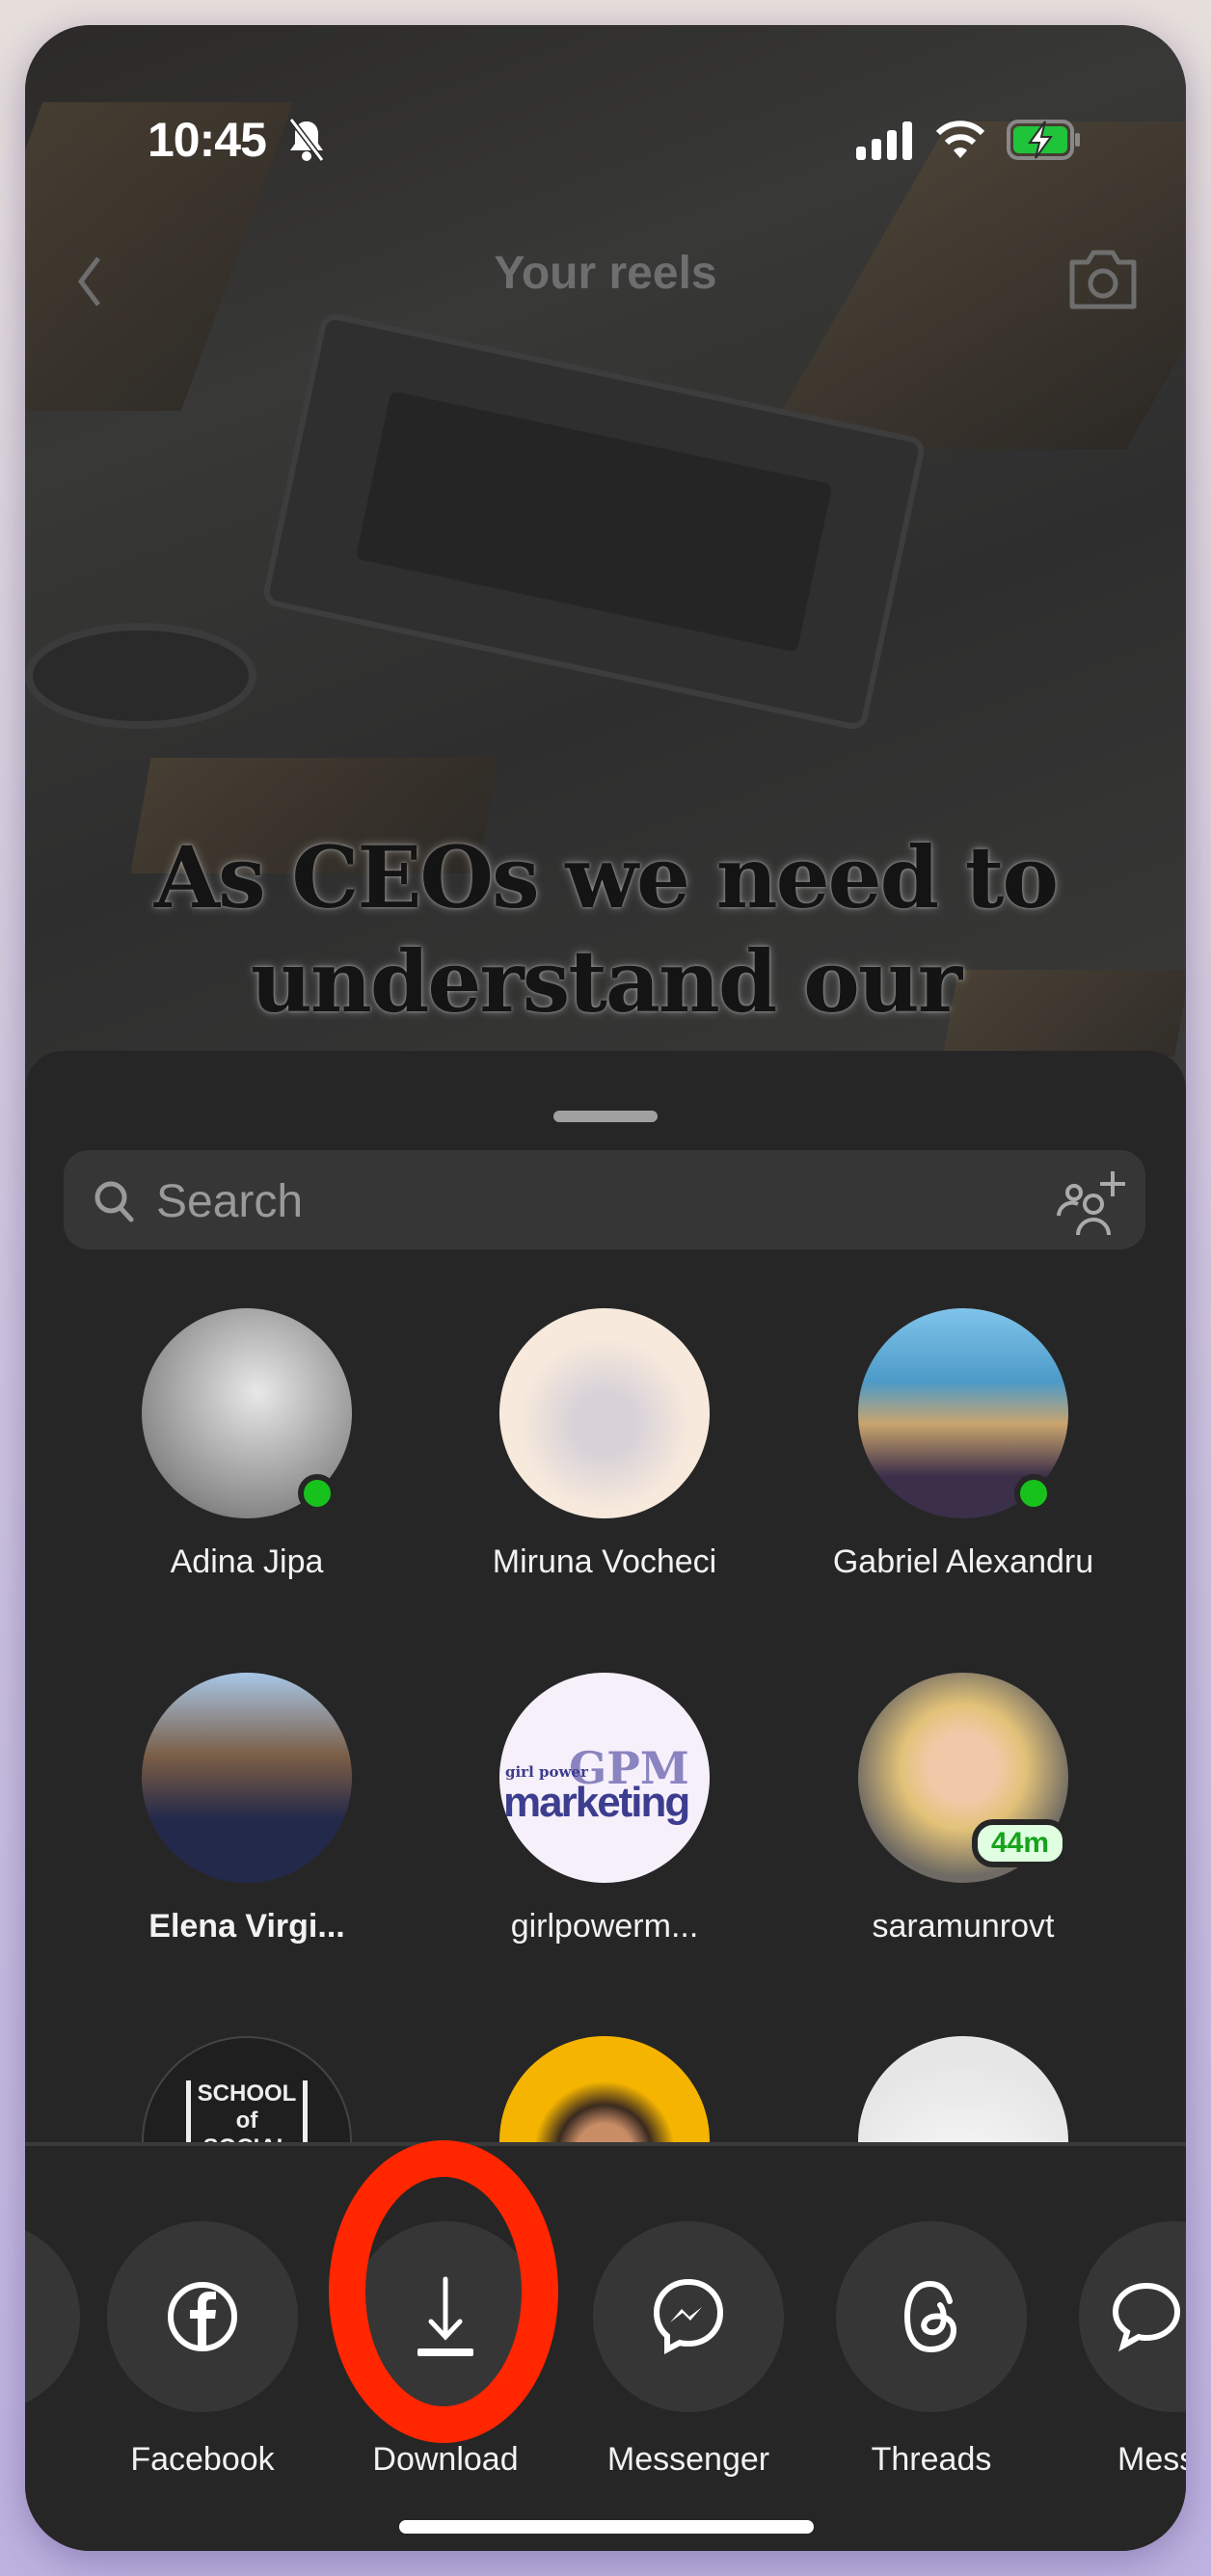 Image resolution: width=1211 pixels, height=2576 pixels. I want to click on red-highlight-circle, so click(443, 2291).